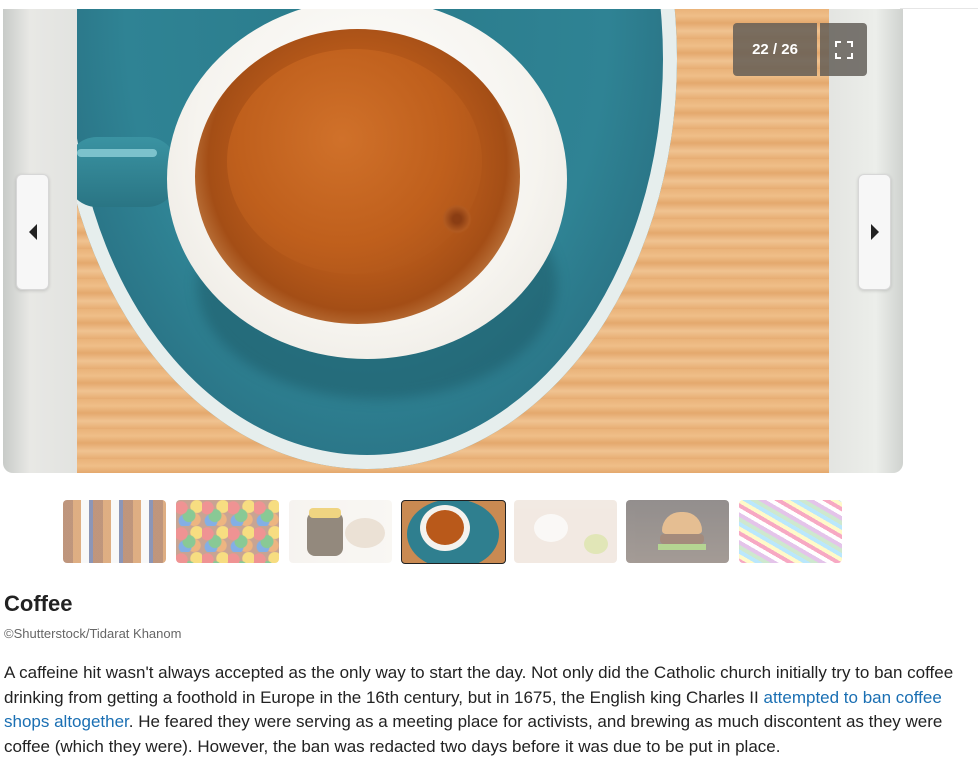 This screenshot has height=776, width=978. What do you see at coordinates (93, 633) in the screenshot?
I see `photo-credit: ©Shutterstock/Tidarat Khanom` at bounding box center [93, 633].